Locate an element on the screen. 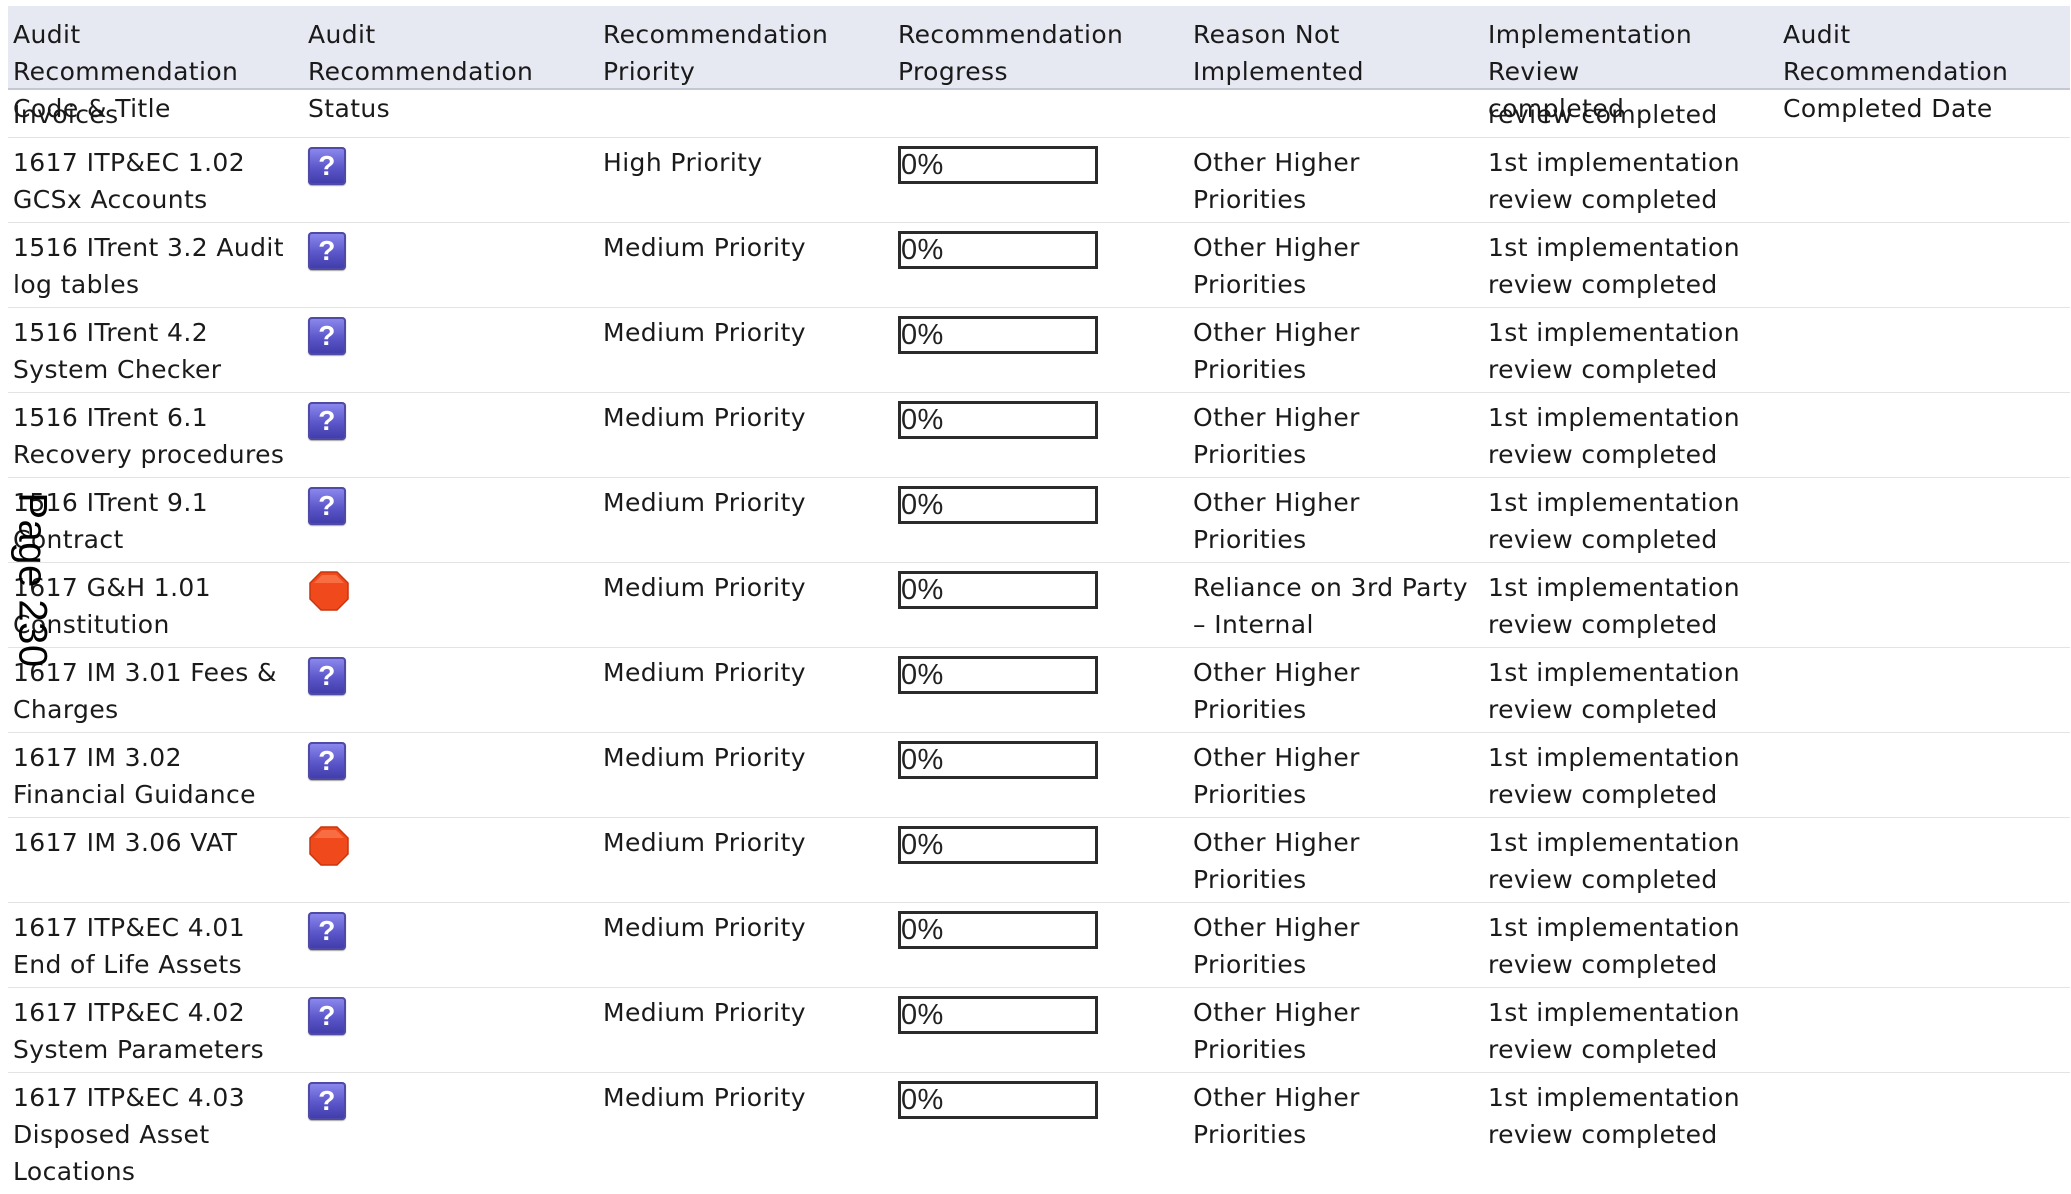 This screenshot has width=2071, height=1194. review-cell: review completed is located at coordinates (1603, 114).